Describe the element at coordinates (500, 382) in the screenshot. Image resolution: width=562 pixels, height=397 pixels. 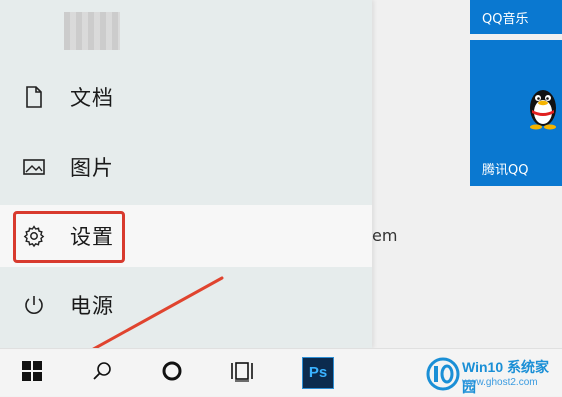
I see `watermark-url: www.ghost2.com` at that location.